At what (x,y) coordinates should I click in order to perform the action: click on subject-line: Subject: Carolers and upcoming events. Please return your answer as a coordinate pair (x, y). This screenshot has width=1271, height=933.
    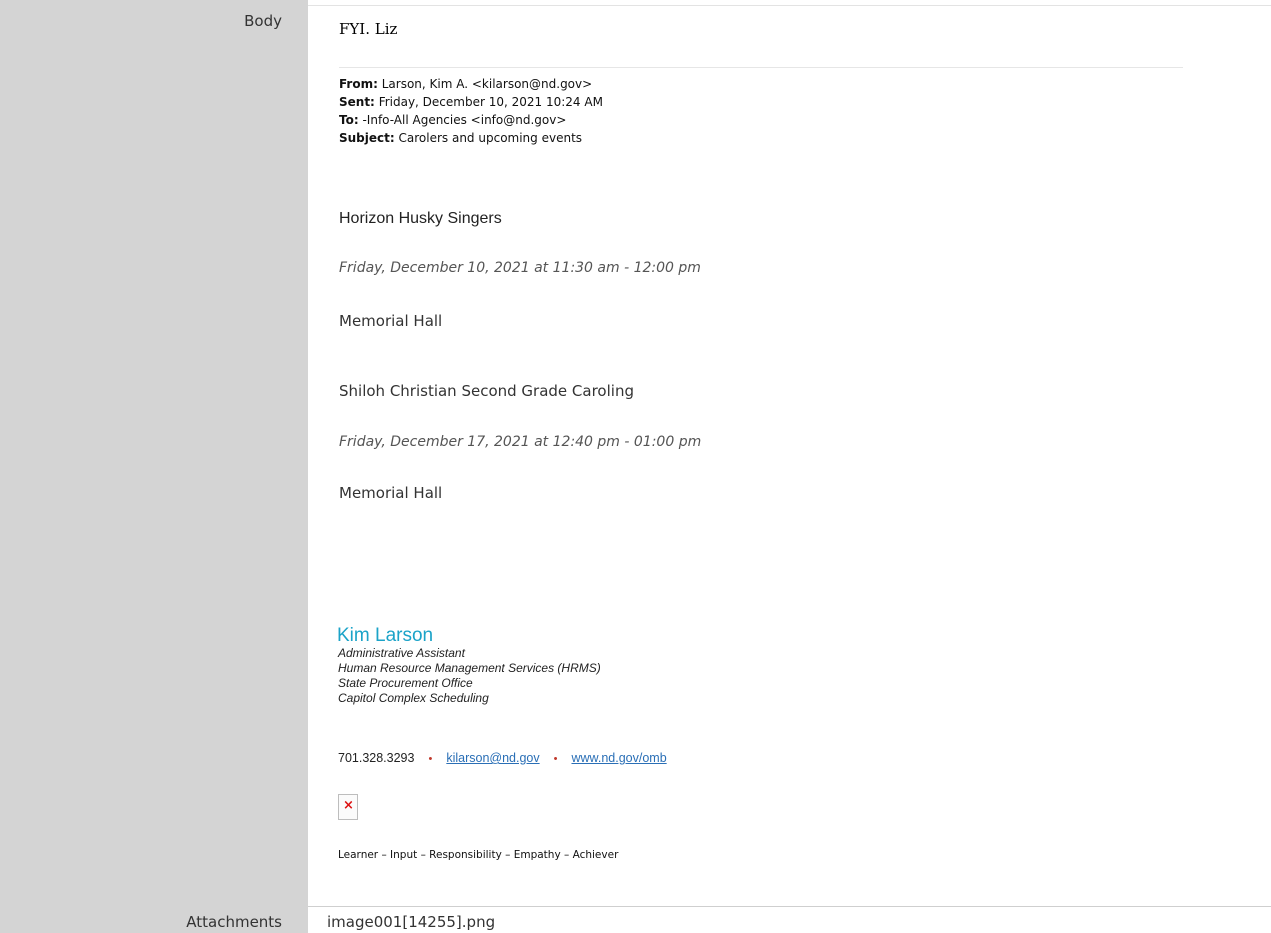
    Looking at the image, I should click on (460, 138).